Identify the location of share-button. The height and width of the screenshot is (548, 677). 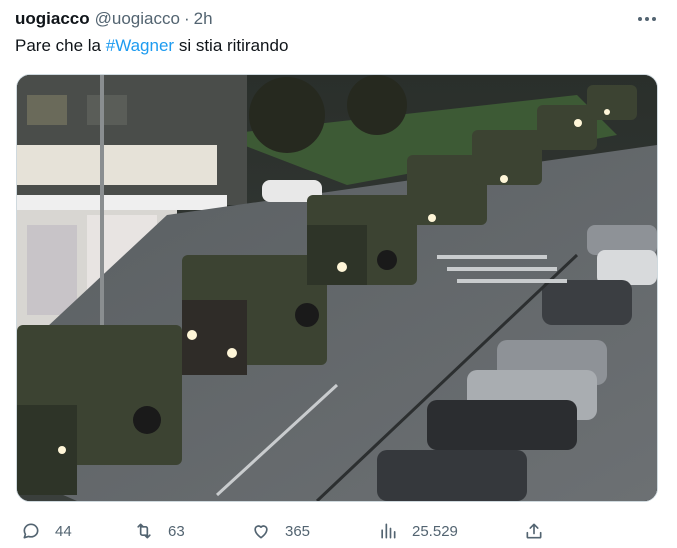
(534, 531).